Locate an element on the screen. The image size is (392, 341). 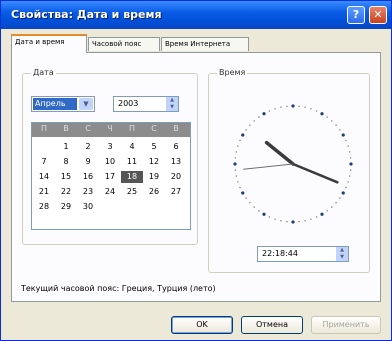
tab-date-time: Дата и время is located at coordinates (49, 43).